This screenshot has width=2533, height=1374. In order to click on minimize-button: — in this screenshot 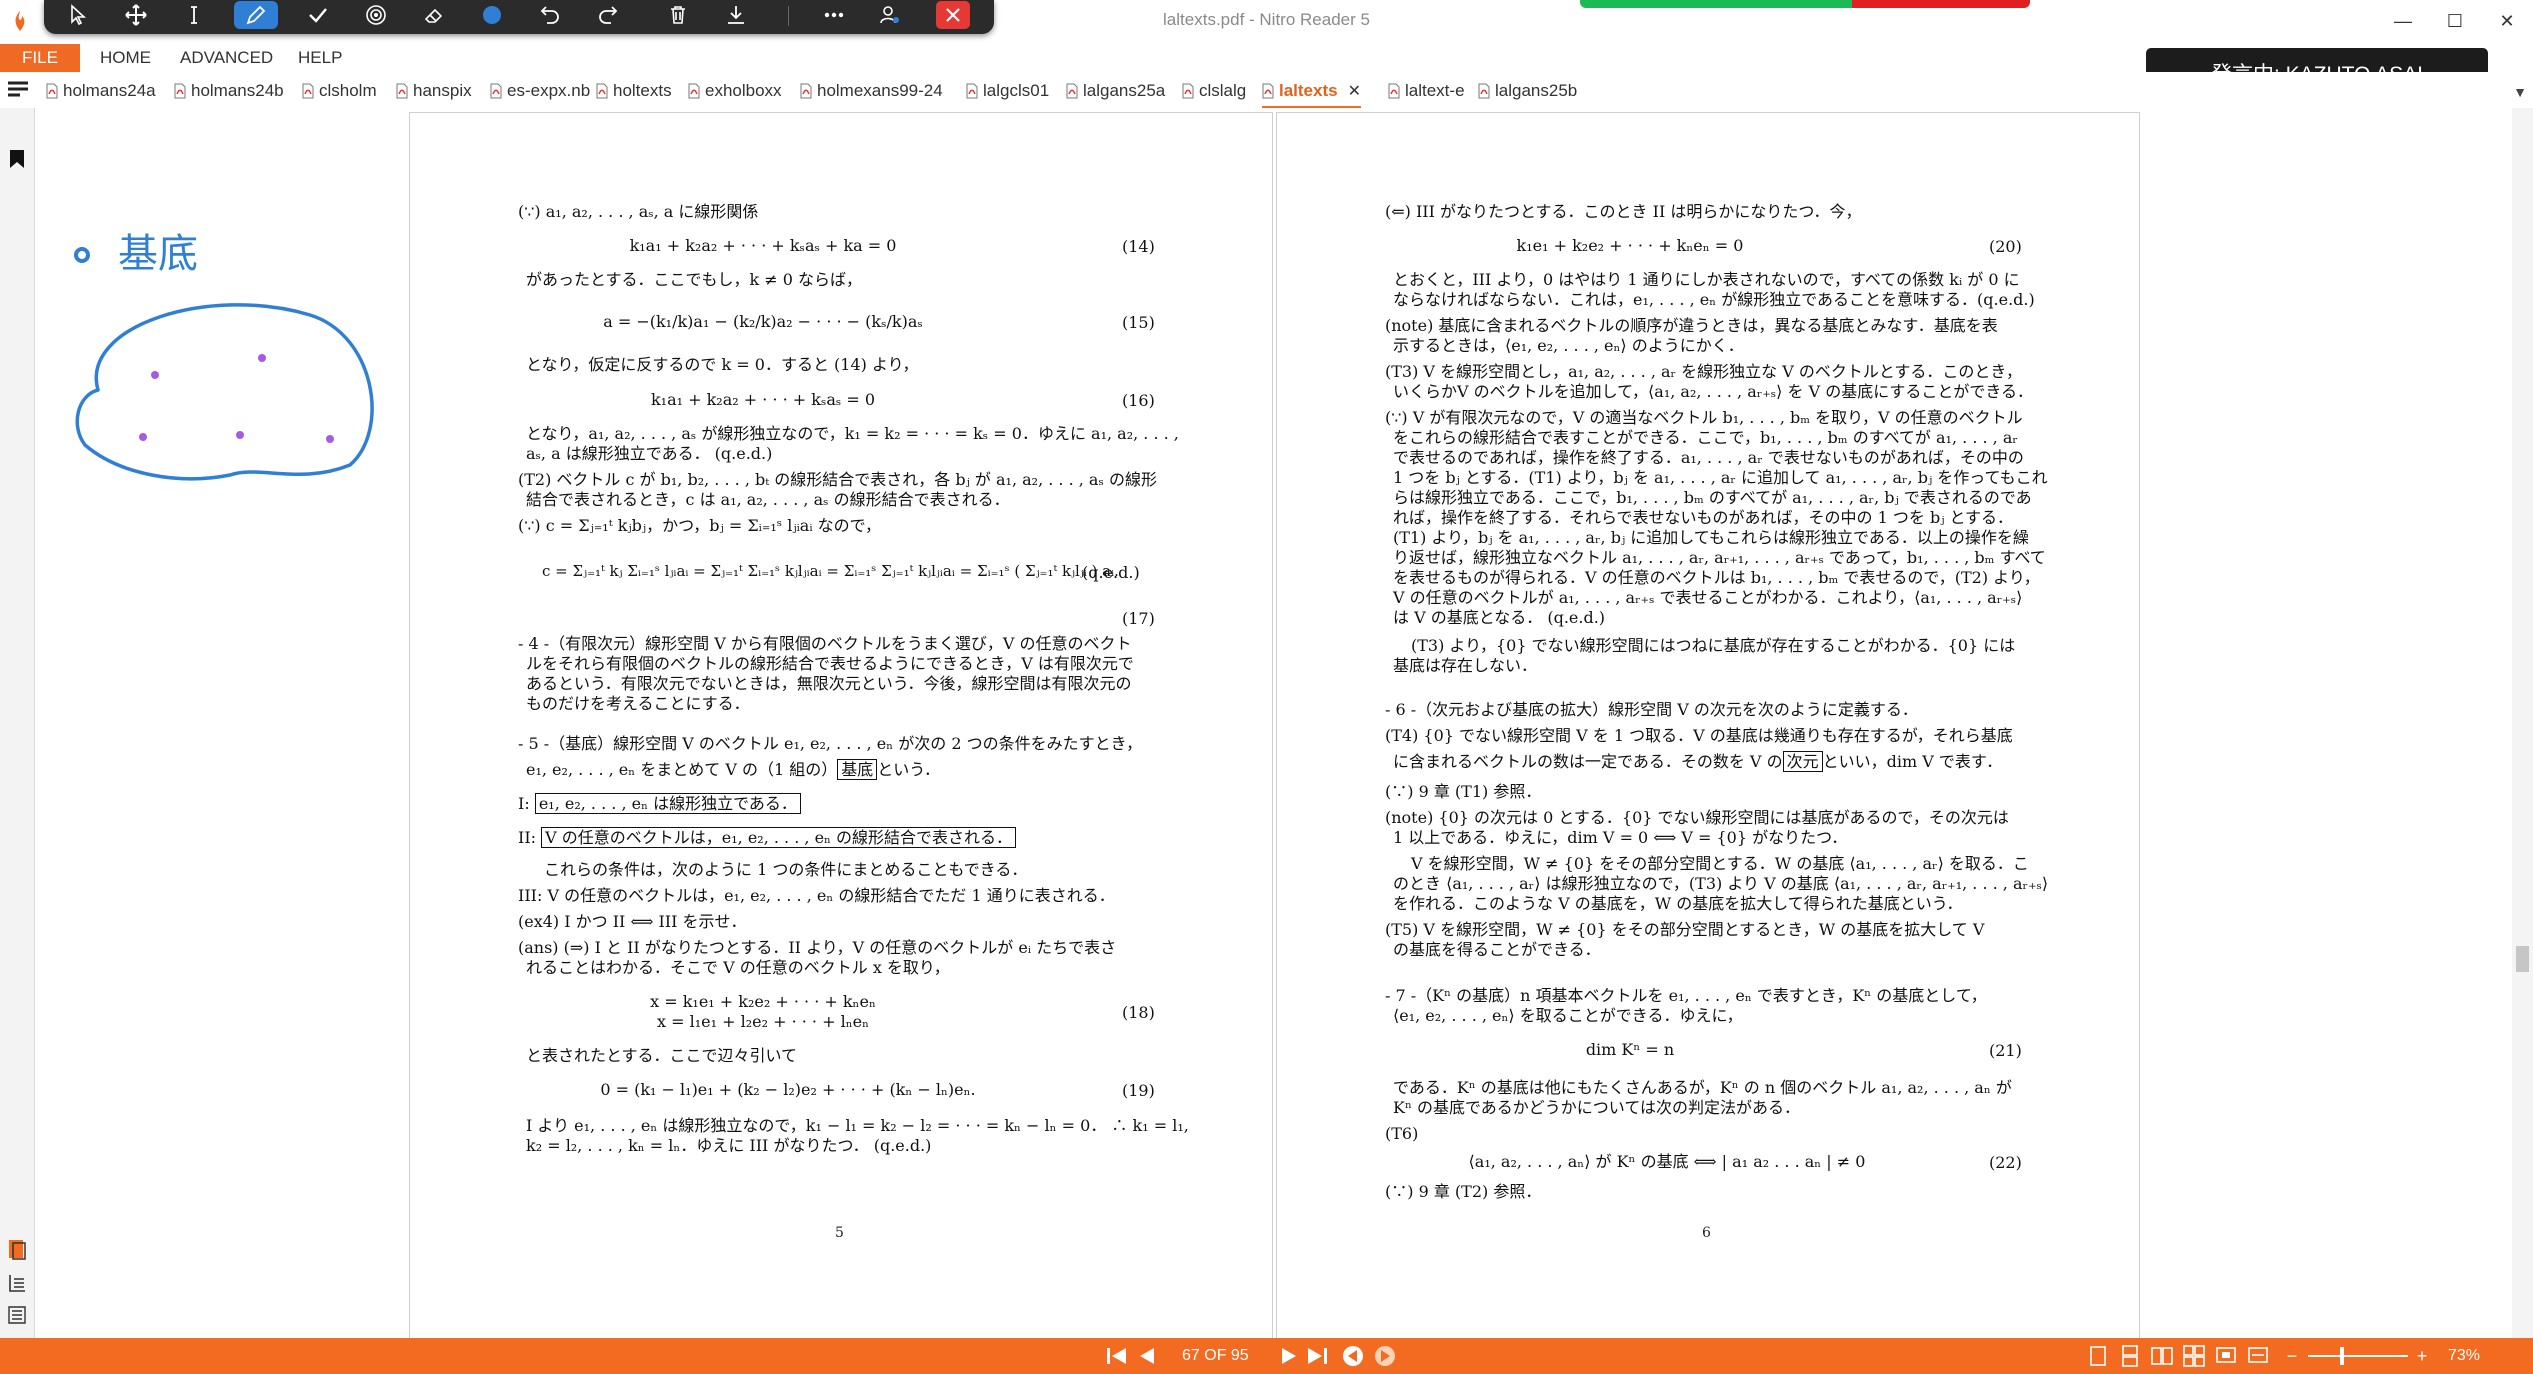, I will do `click(2403, 21)`.